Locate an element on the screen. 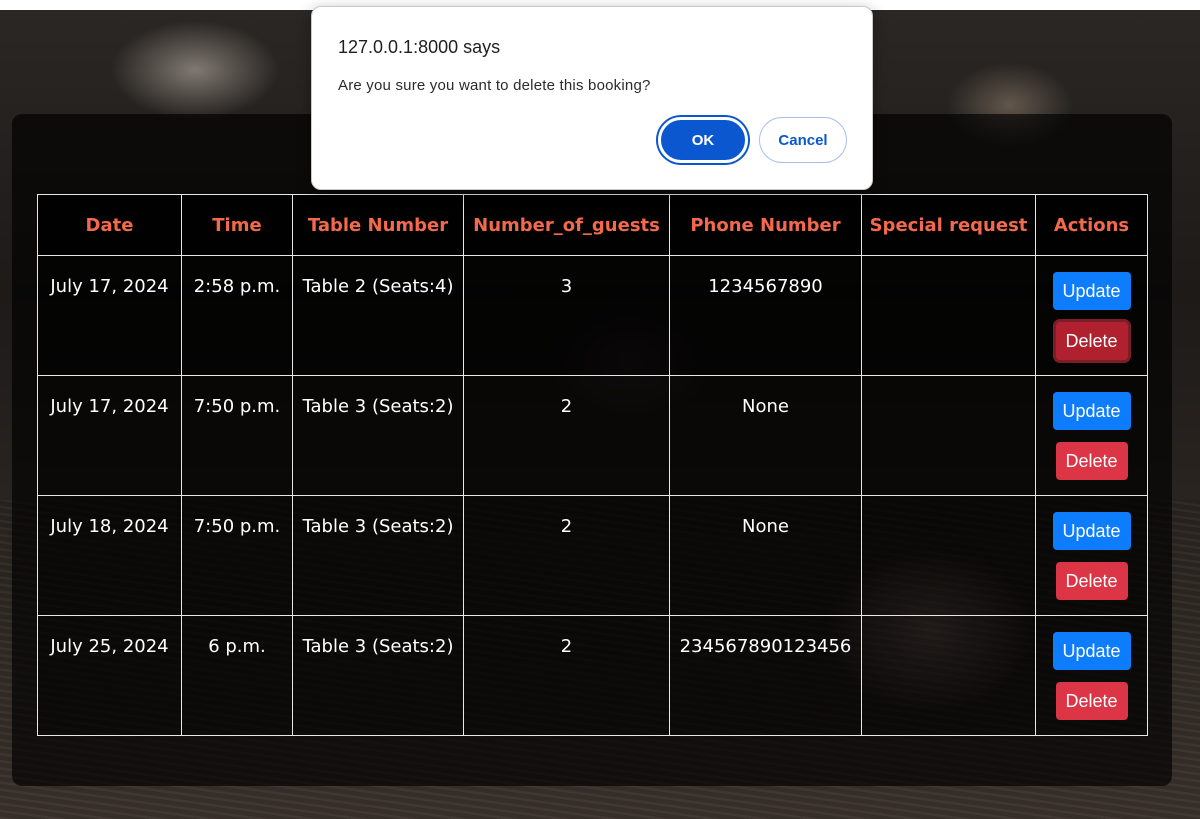 Image resolution: width=1200 pixels, height=819 pixels. cell-date: July 25, 2024 is located at coordinates (109, 675).